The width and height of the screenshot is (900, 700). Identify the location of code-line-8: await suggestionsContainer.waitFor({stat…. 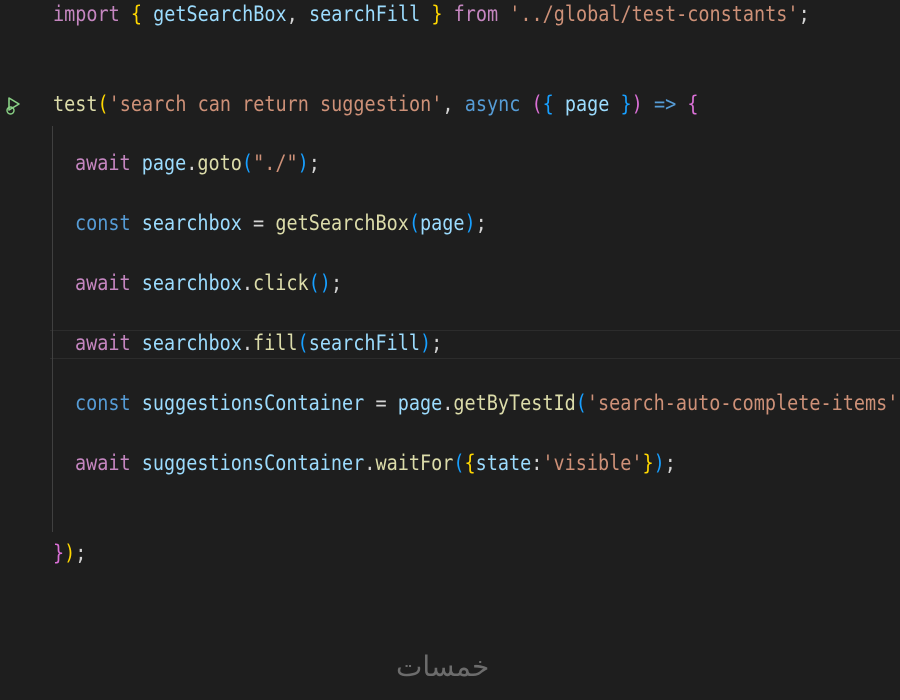
(450, 463).